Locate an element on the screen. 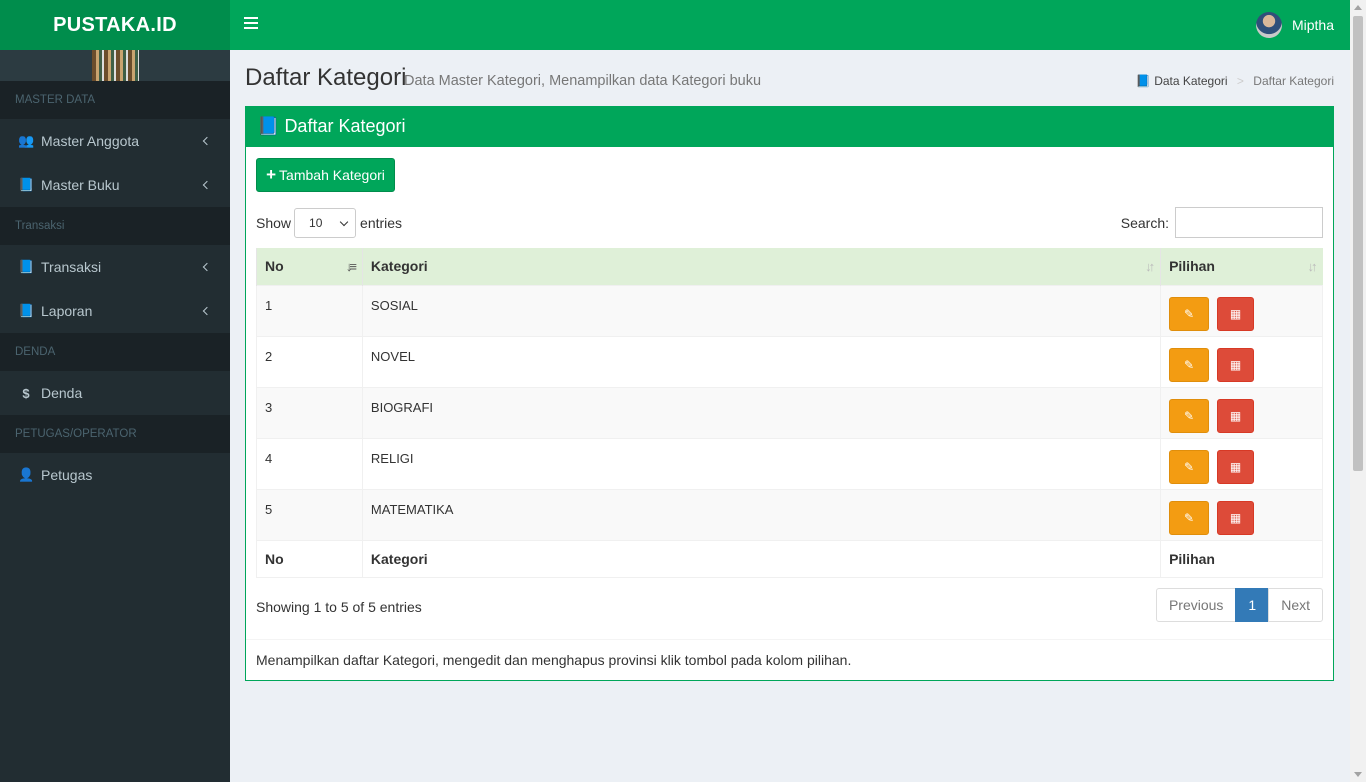 The height and width of the screenshot is (782, 1366). table-row: 3 BIOGRAFI ✎ ▦ is located at coordinates (789, 412).